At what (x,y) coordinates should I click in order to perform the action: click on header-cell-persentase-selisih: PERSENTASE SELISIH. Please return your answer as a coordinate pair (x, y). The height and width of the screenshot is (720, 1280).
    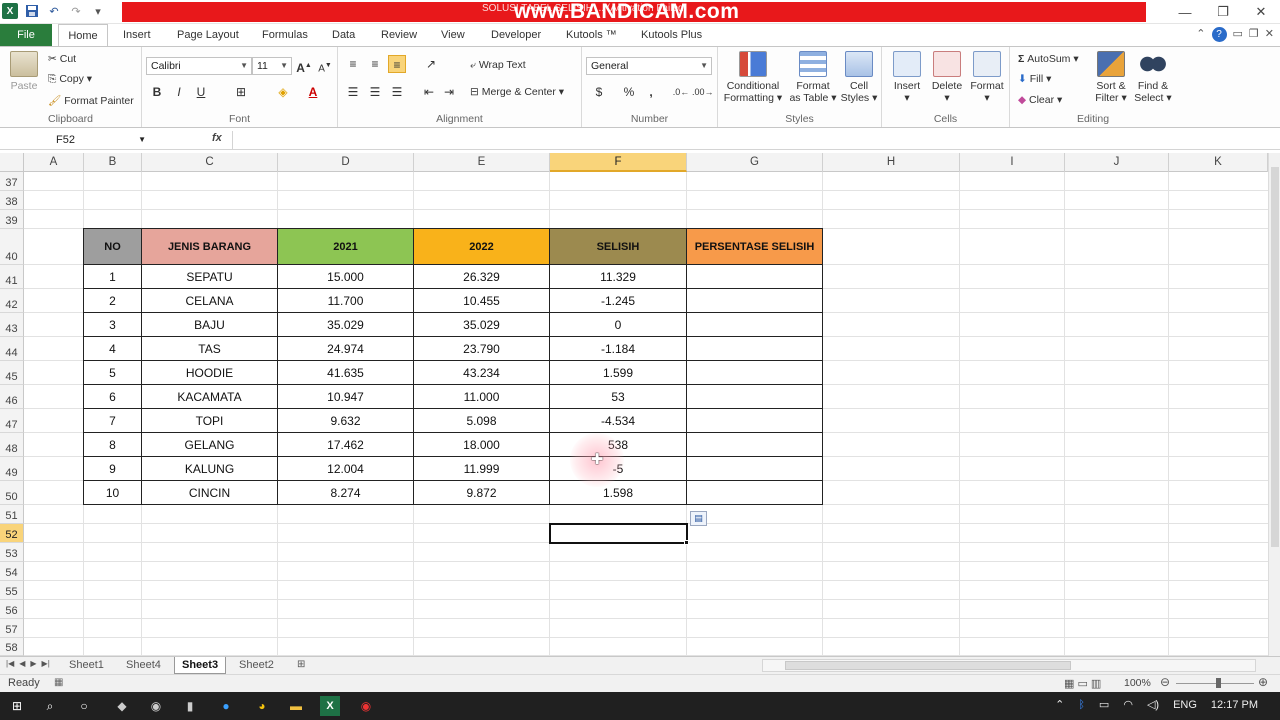
    Looking at the image, I should click on (755, 247).